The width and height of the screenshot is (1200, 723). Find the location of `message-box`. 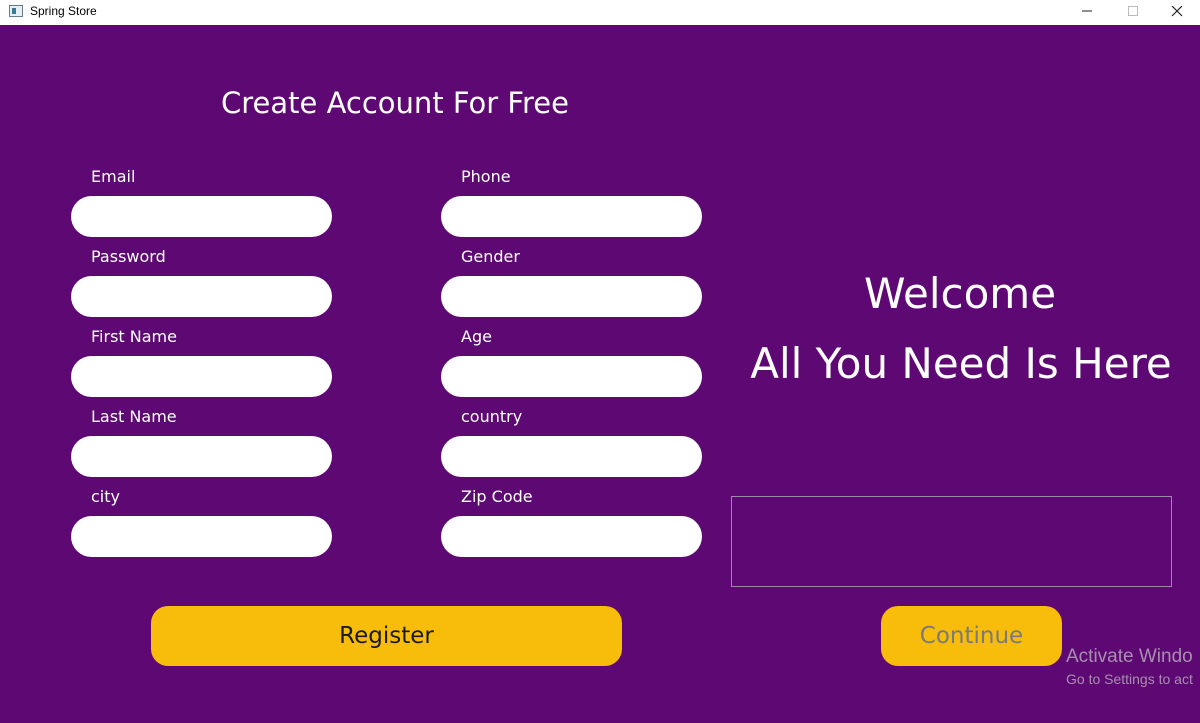

message-box is located at coordinates (951, 541).